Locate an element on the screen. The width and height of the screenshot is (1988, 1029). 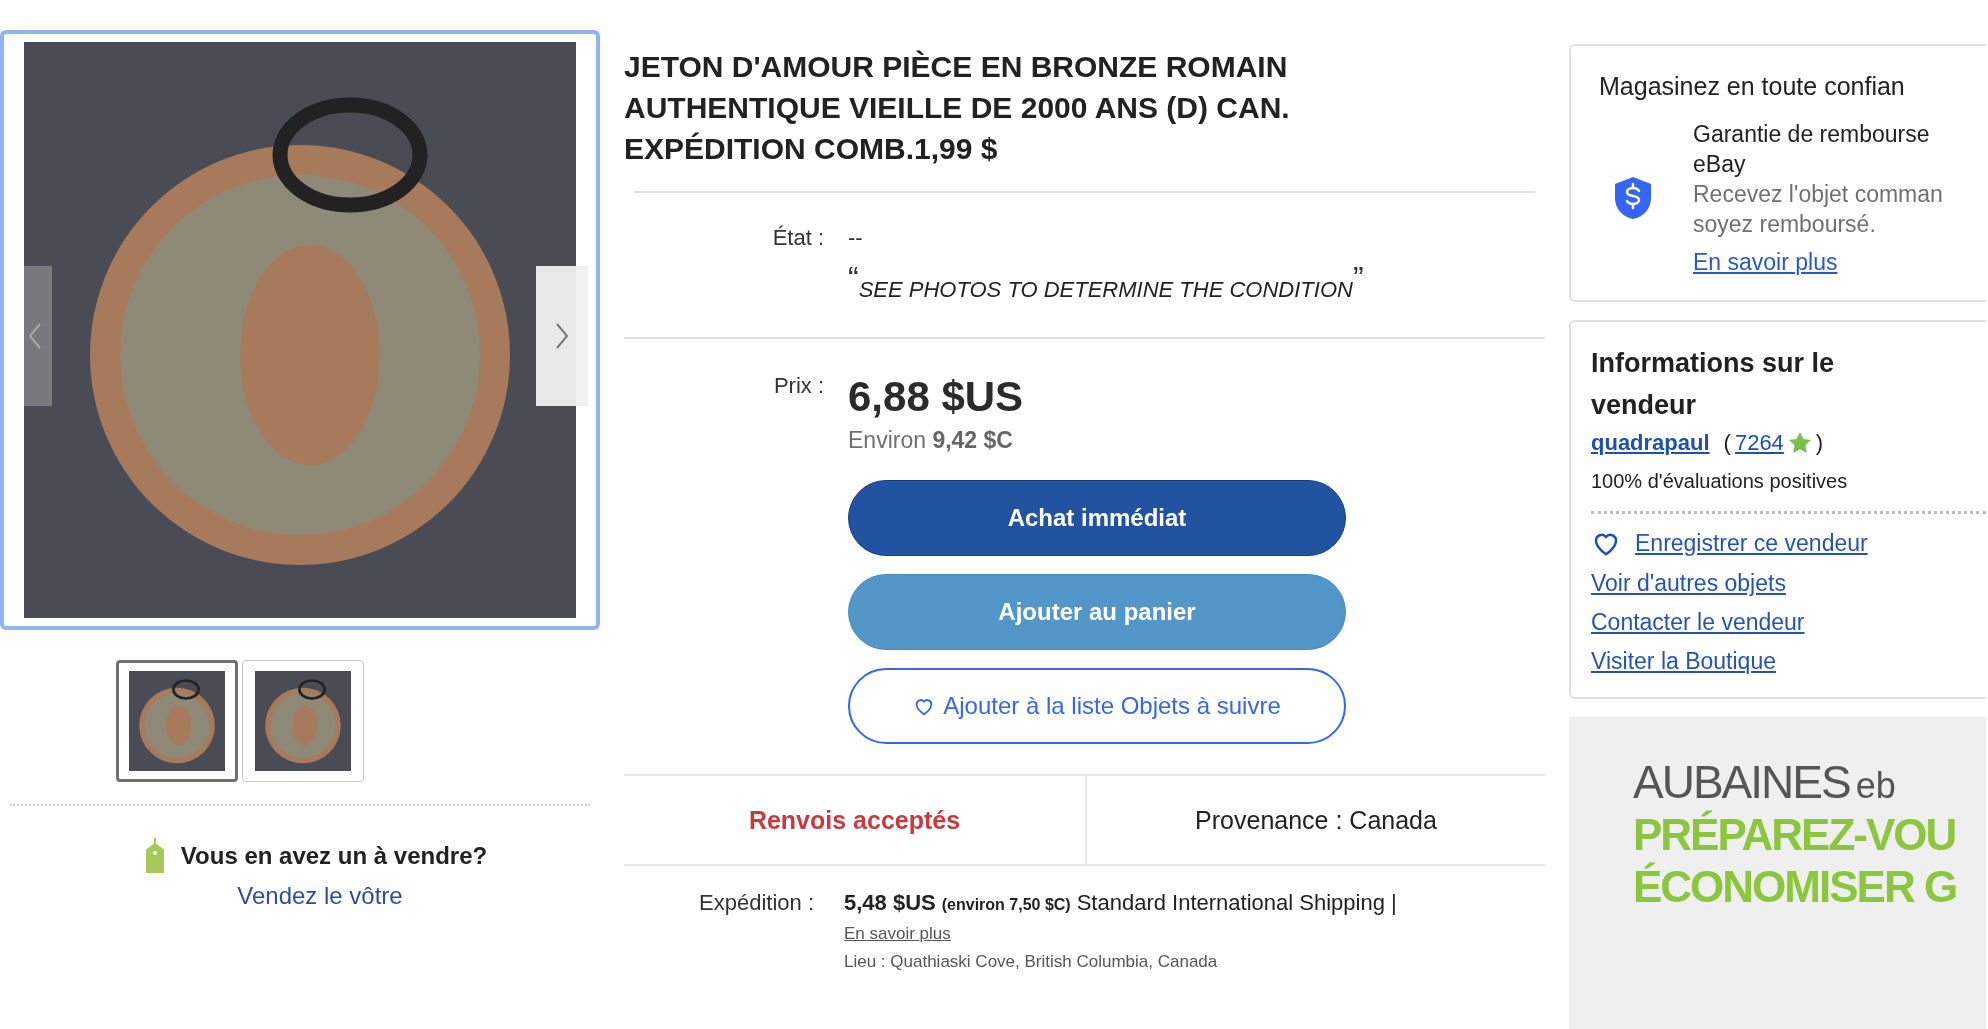
converted-price: Environ 9,42 $C is located at coordinates (931, 440).